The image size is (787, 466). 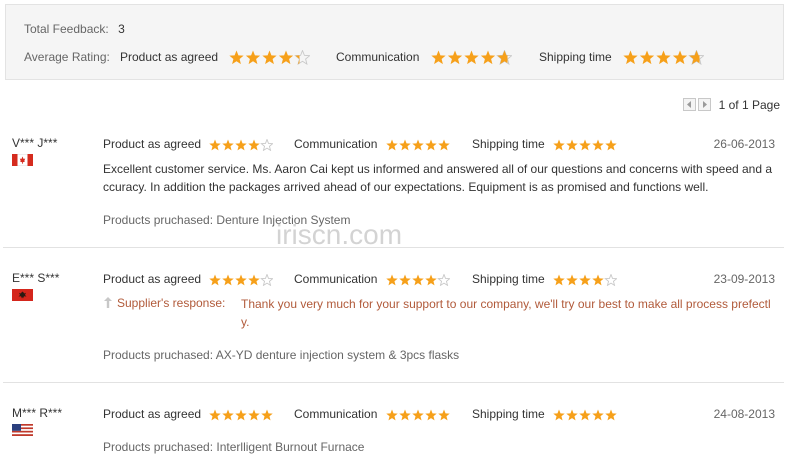 I want to click on prev-page-button, so click(x=689, y=105).